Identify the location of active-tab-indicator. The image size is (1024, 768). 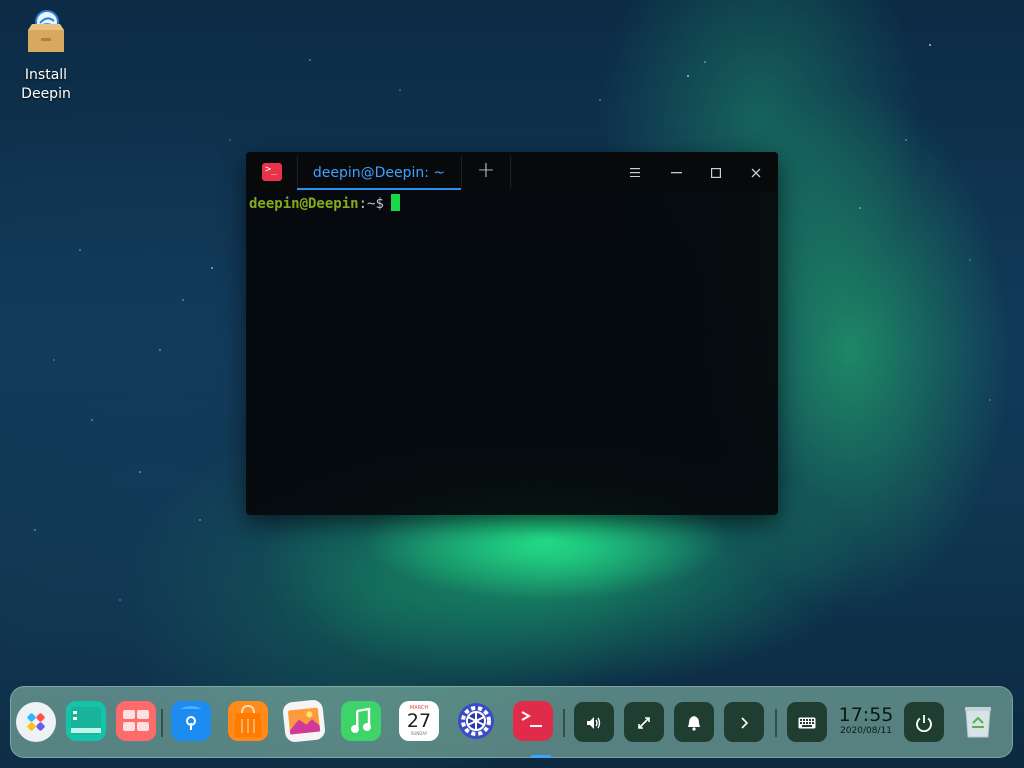
(379, 189).